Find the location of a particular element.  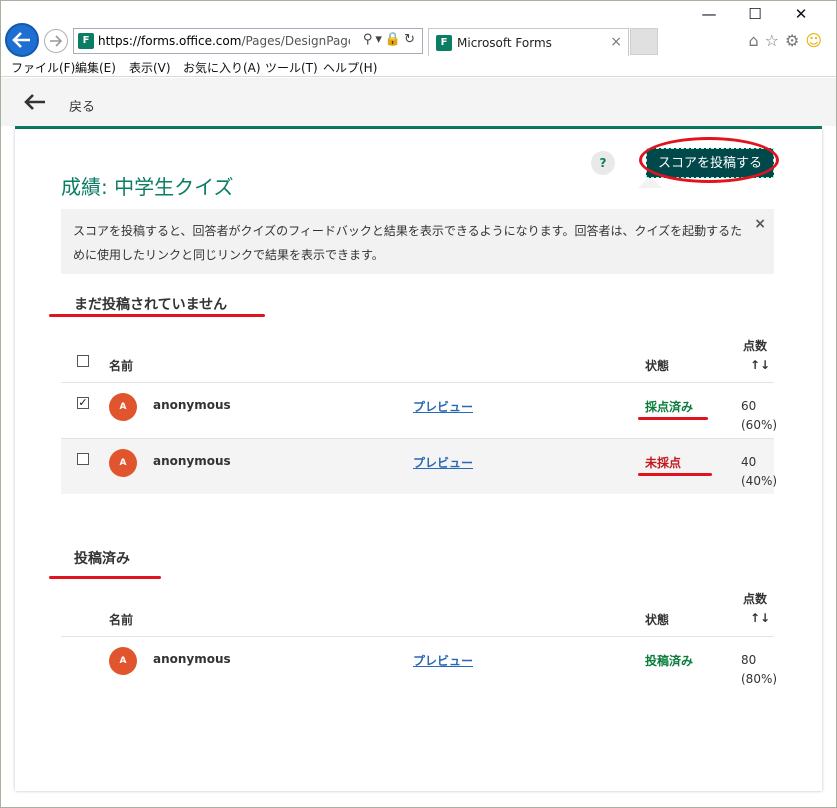

table-row: A anonymous プレビュー 投稿済み 80 (80%) is located at coordinates (419, 664).